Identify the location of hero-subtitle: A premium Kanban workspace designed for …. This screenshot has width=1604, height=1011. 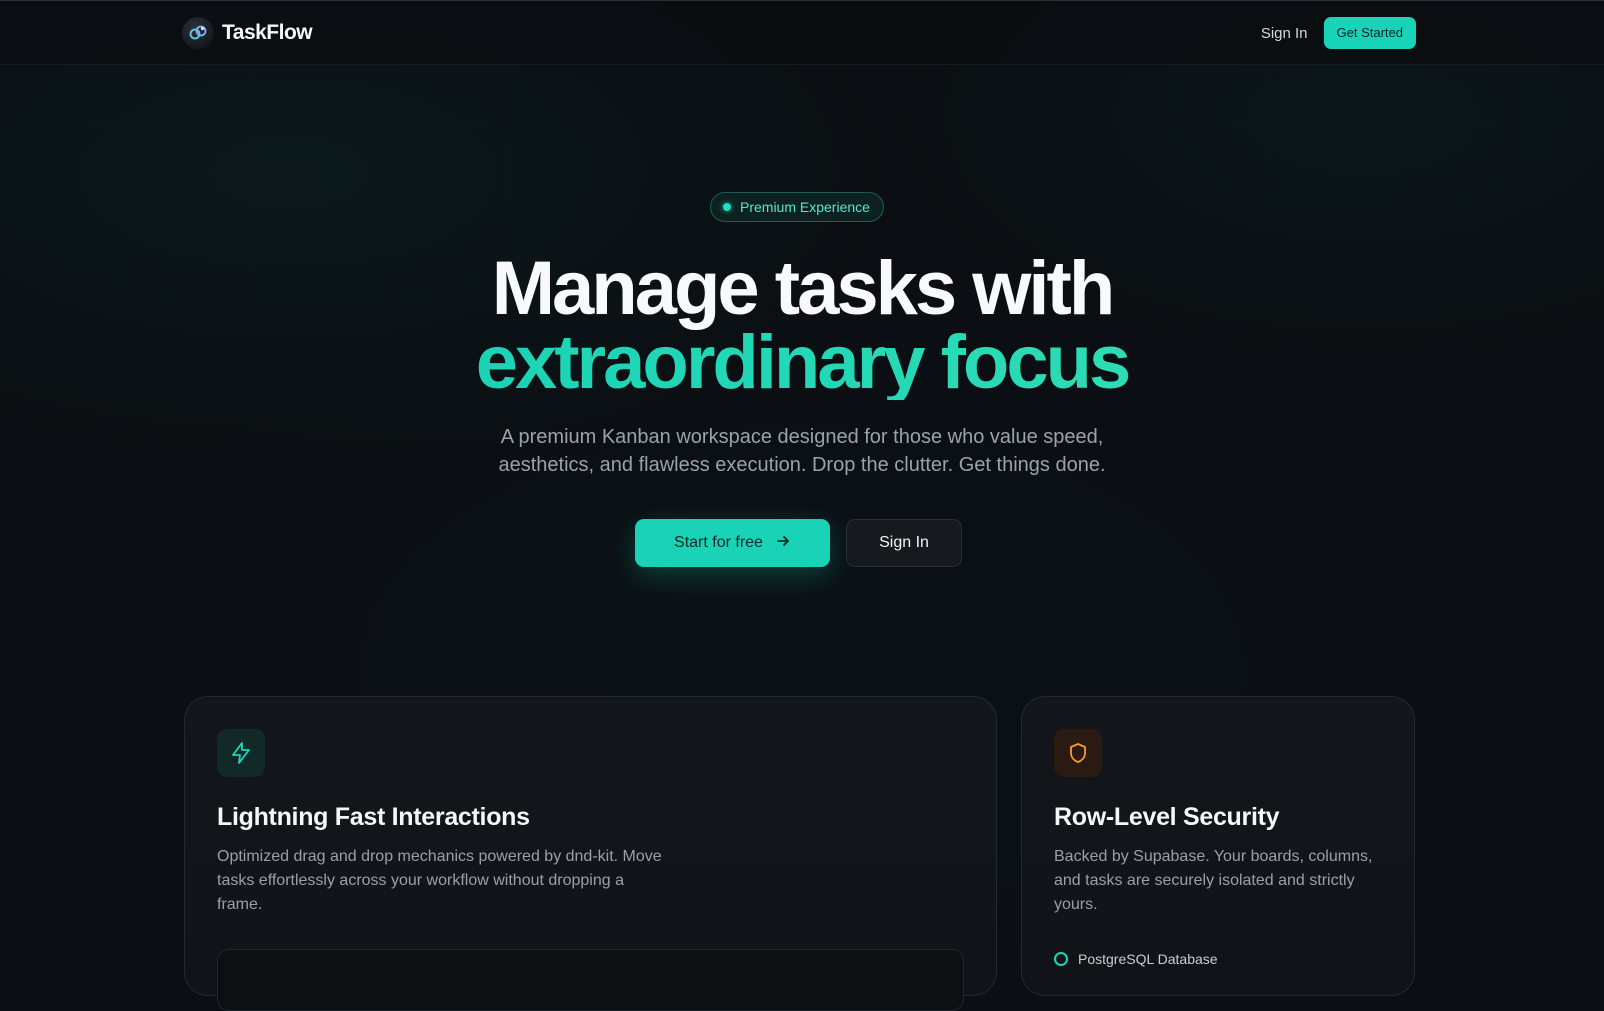
(802, 451).